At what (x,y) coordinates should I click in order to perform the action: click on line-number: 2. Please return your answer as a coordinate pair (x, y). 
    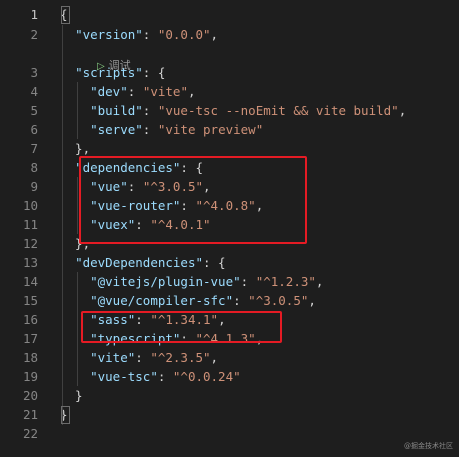
    Looking at the image, I should click on (34, 34).